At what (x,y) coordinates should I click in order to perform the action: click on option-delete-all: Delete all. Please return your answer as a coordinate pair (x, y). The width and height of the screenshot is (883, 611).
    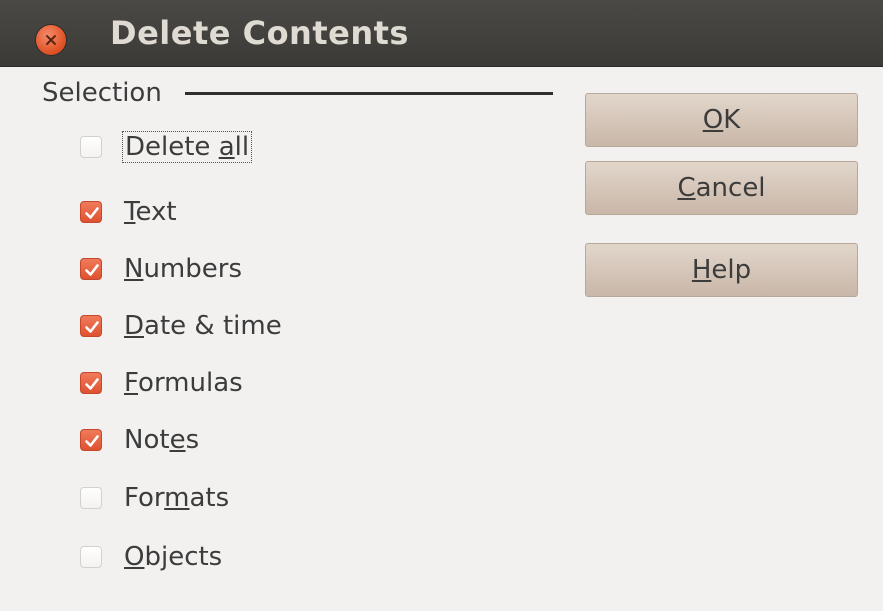
    Looking at the image, I should click on (166, 147).